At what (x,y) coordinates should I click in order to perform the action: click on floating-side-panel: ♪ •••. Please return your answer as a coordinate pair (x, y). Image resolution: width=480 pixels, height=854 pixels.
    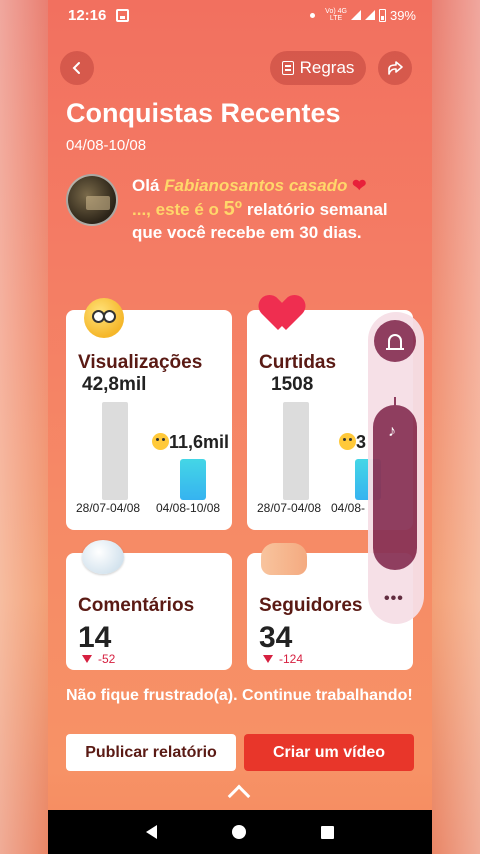
    Looking at the image, I should click on (396, 468).